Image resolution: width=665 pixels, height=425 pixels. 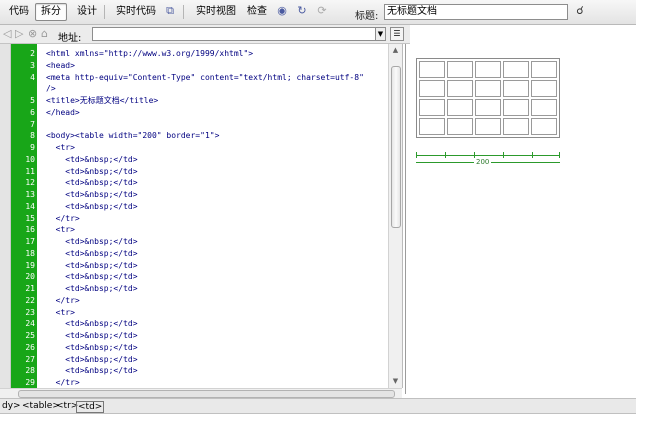 I want to click on inspect-button: 检查, so click(x=257, y=12).